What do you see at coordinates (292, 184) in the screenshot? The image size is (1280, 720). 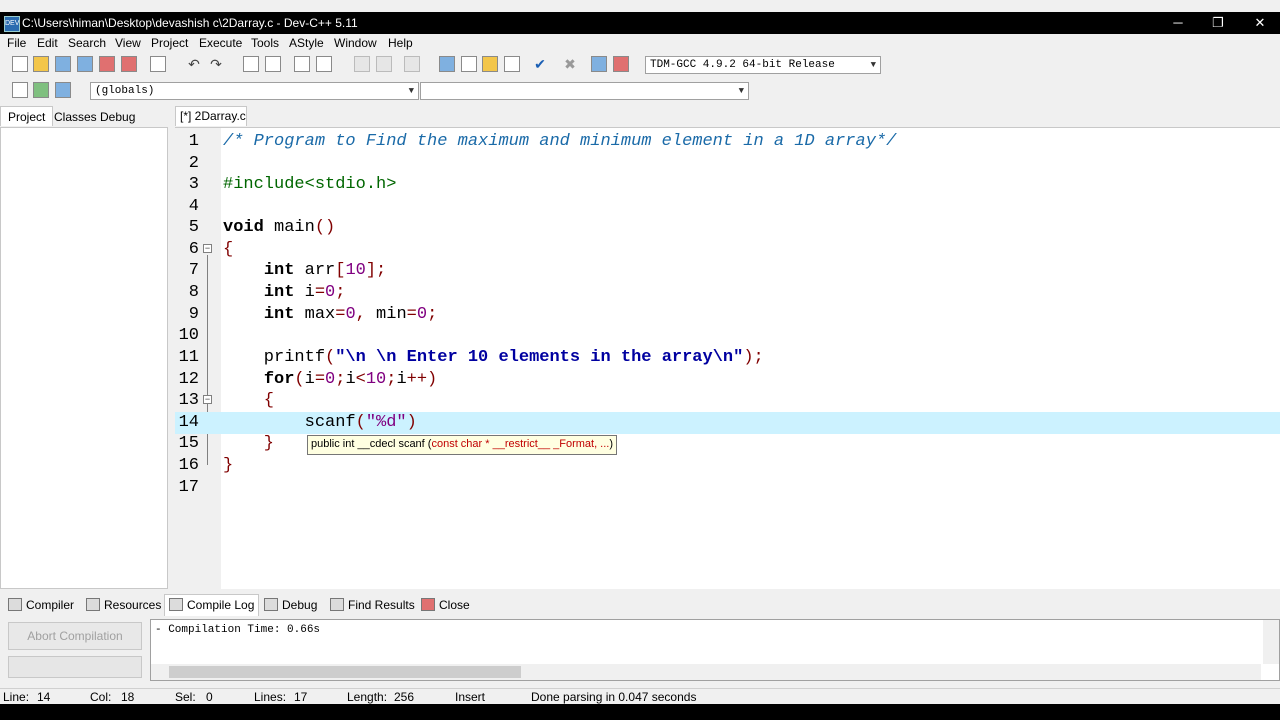 I see `code-line: 3 #include<stdio.h>` at bounding box center [292, 184].